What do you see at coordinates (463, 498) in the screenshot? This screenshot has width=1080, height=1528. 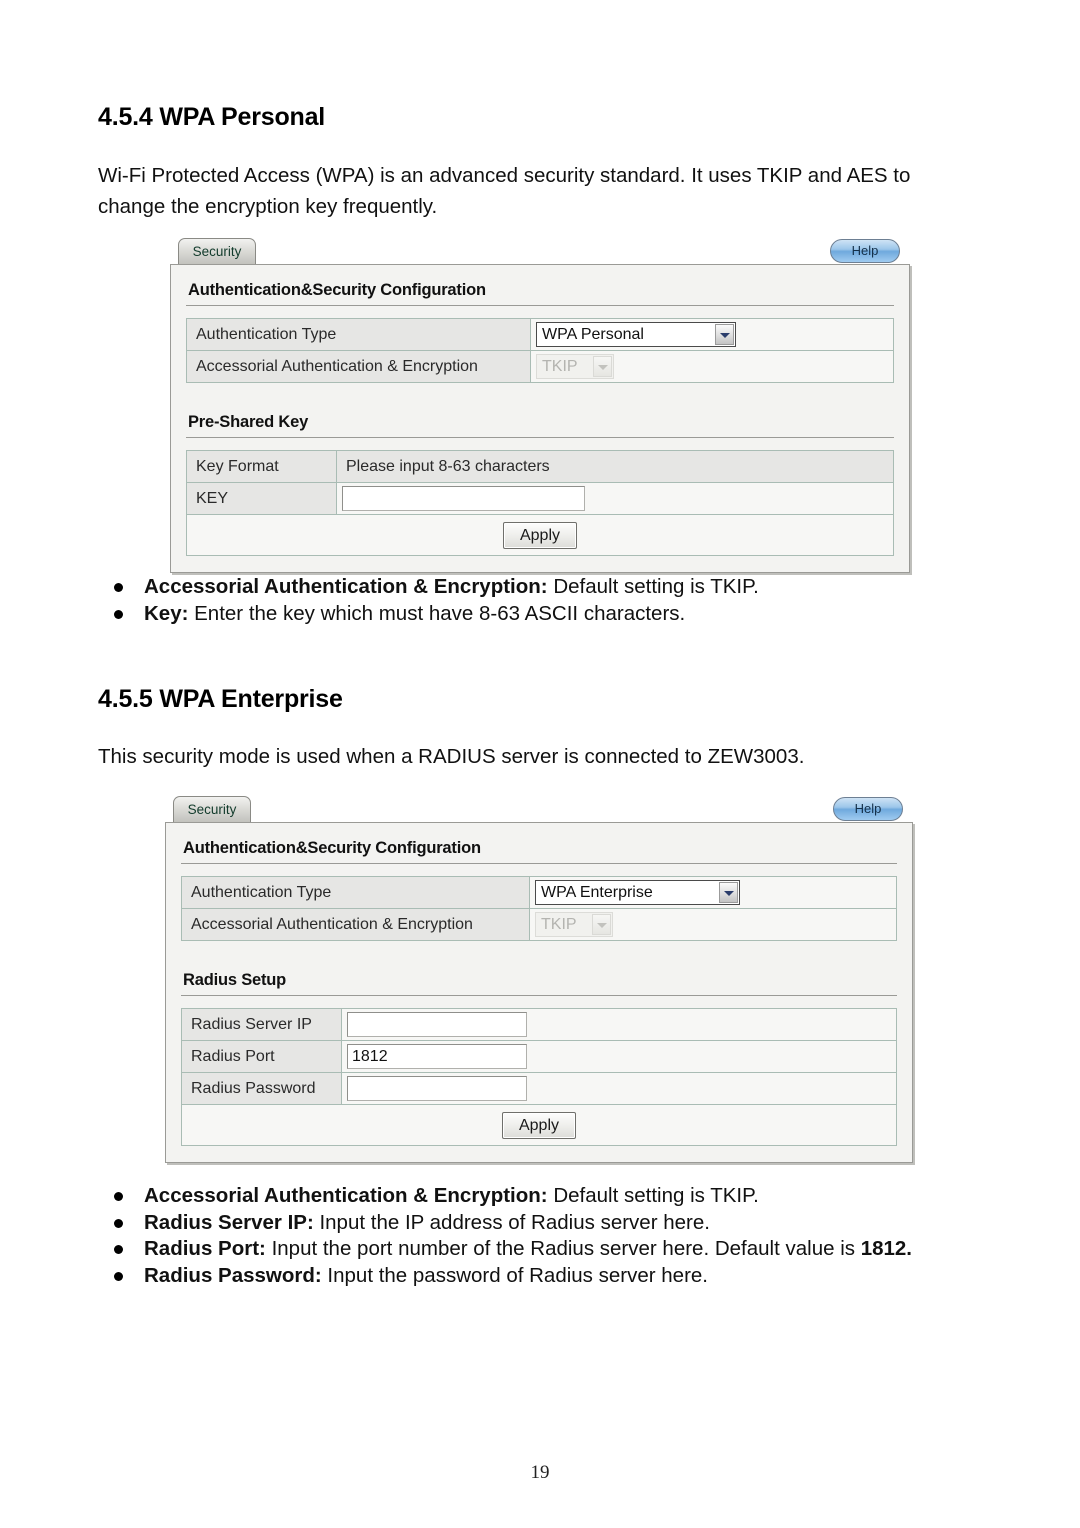 I see `key-input` at bounding box center [463, 498].